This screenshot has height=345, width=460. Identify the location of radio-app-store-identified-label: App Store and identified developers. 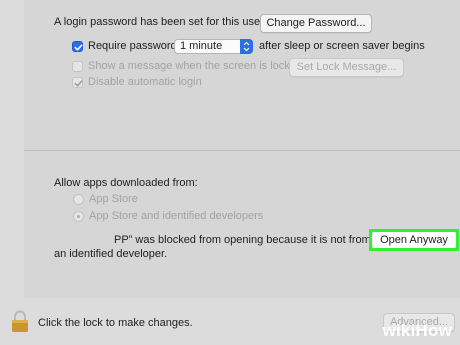
(176, 216).